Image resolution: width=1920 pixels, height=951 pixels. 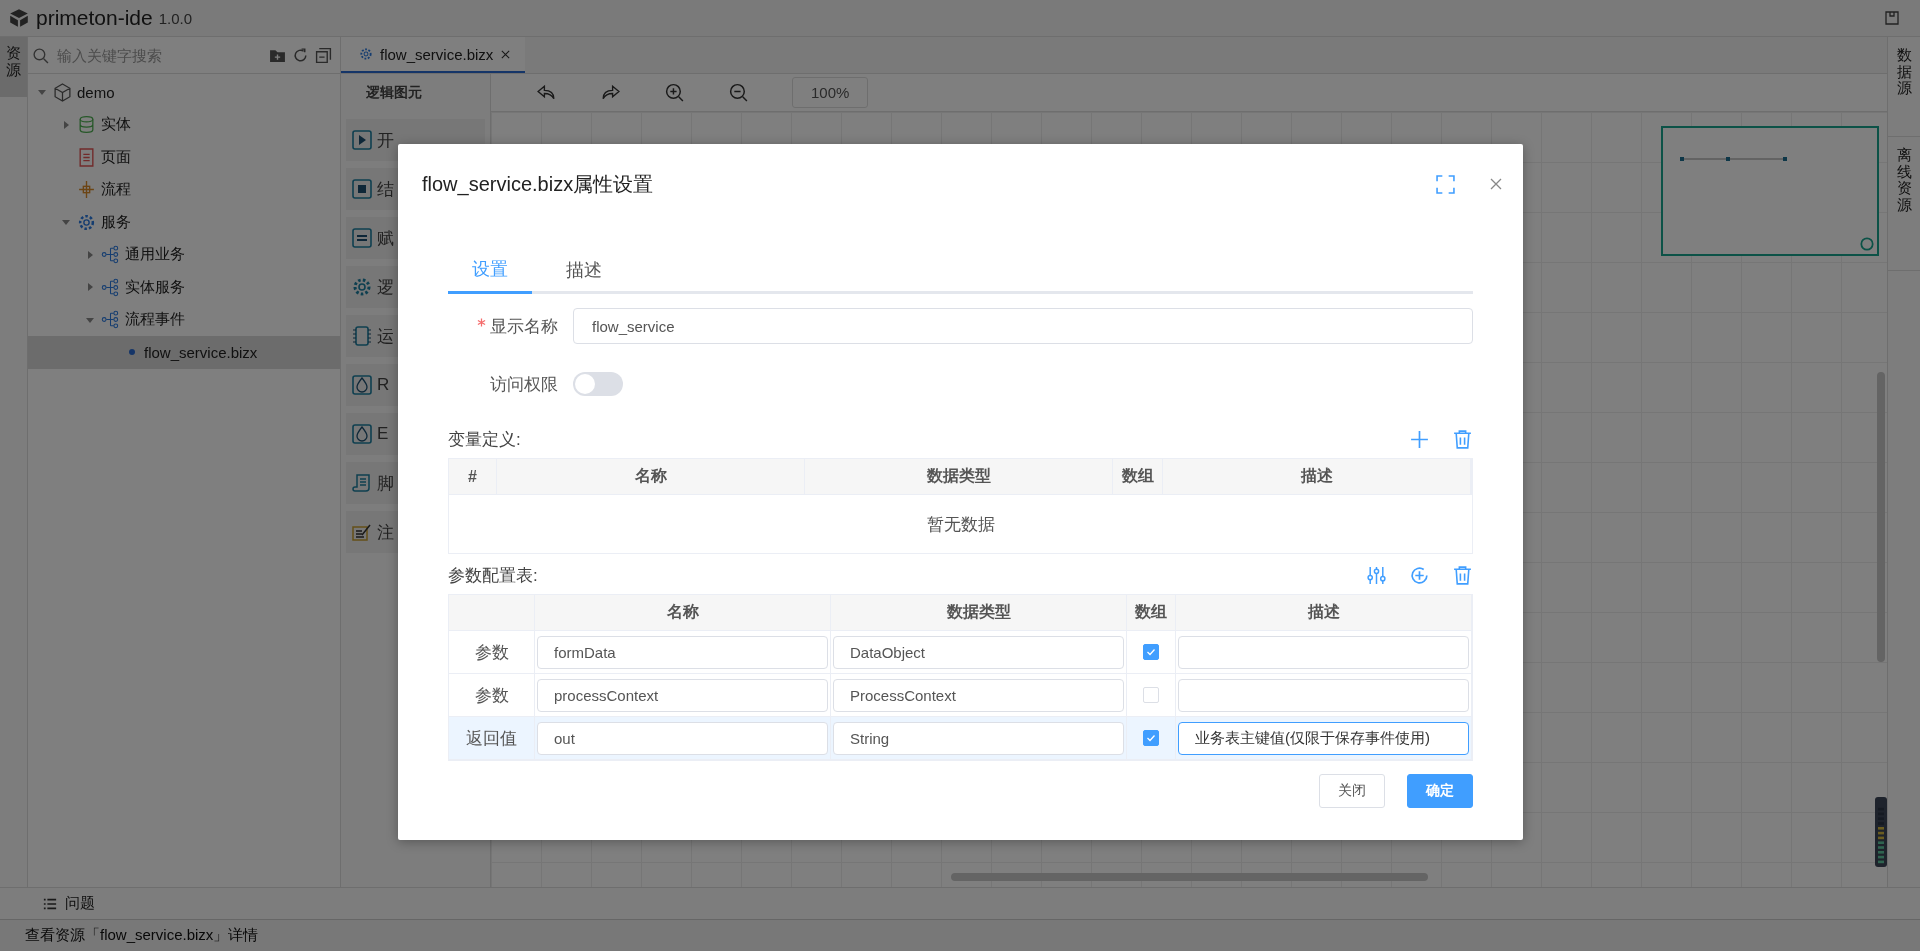 What do you see at coordinates (682, 738) in the screenshot?
I see `input-field: out` at bounding box center [682, 738].